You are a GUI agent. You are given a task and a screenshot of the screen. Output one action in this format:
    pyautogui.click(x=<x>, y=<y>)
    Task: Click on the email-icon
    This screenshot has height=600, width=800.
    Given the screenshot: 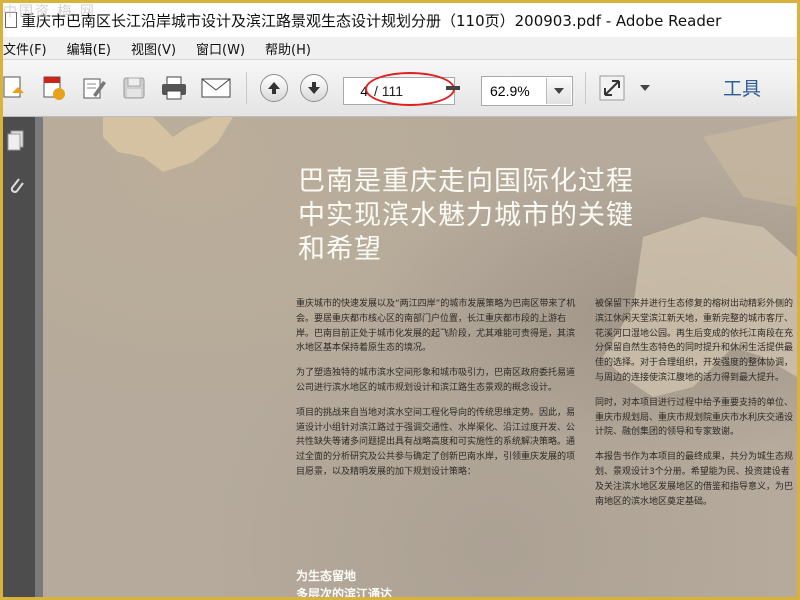 What is the action you would take?
    pyautogui.click(x=216, y=88)
    